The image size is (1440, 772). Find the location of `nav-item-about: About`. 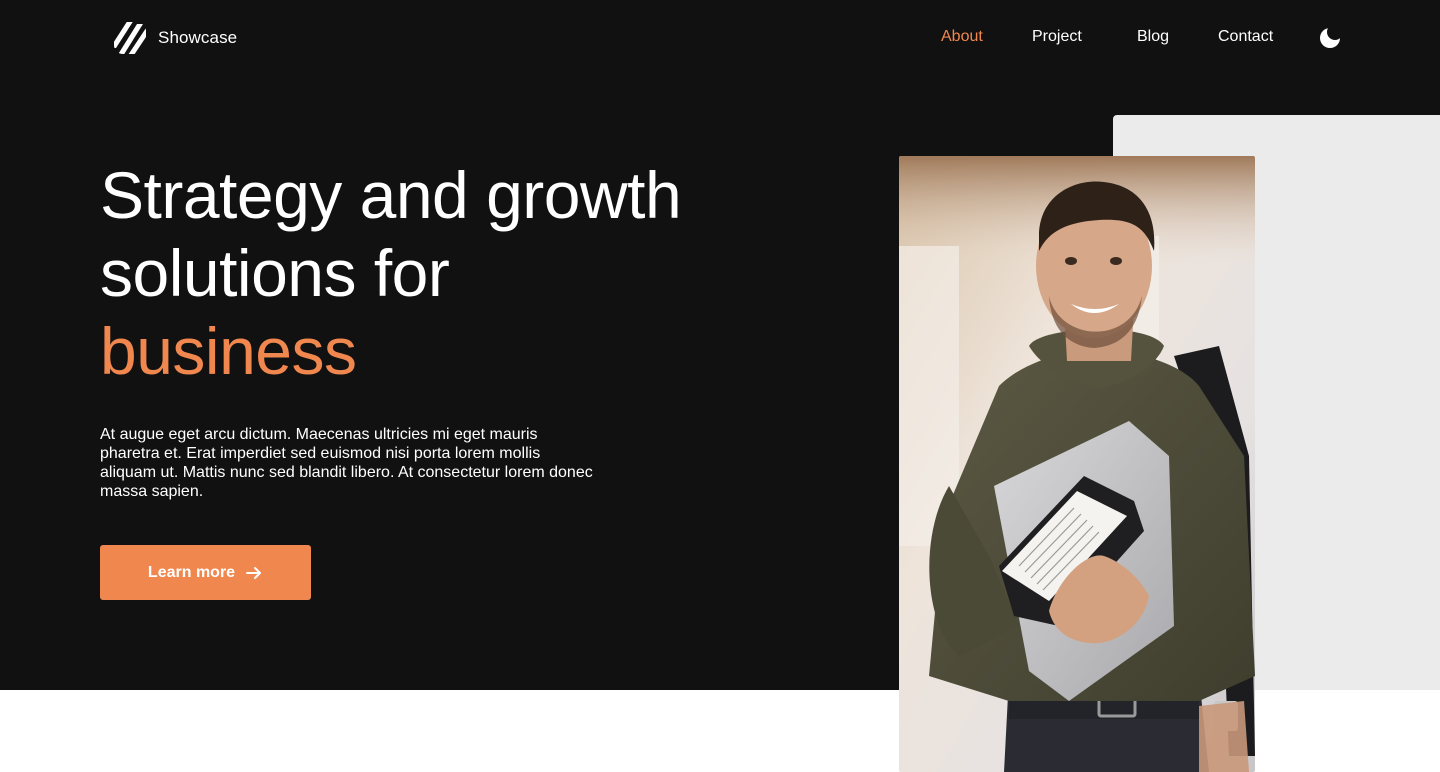

nav-item-about: About is located at coordinates (962, 37).